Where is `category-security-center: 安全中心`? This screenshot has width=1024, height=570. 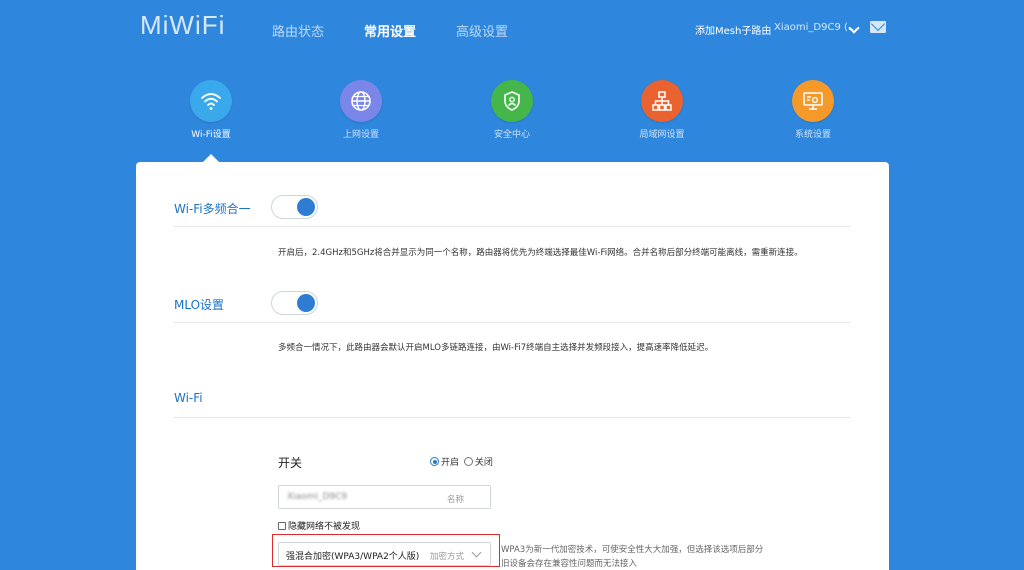
category-security-center: 安全中心 is located at coordinates (512, 110).